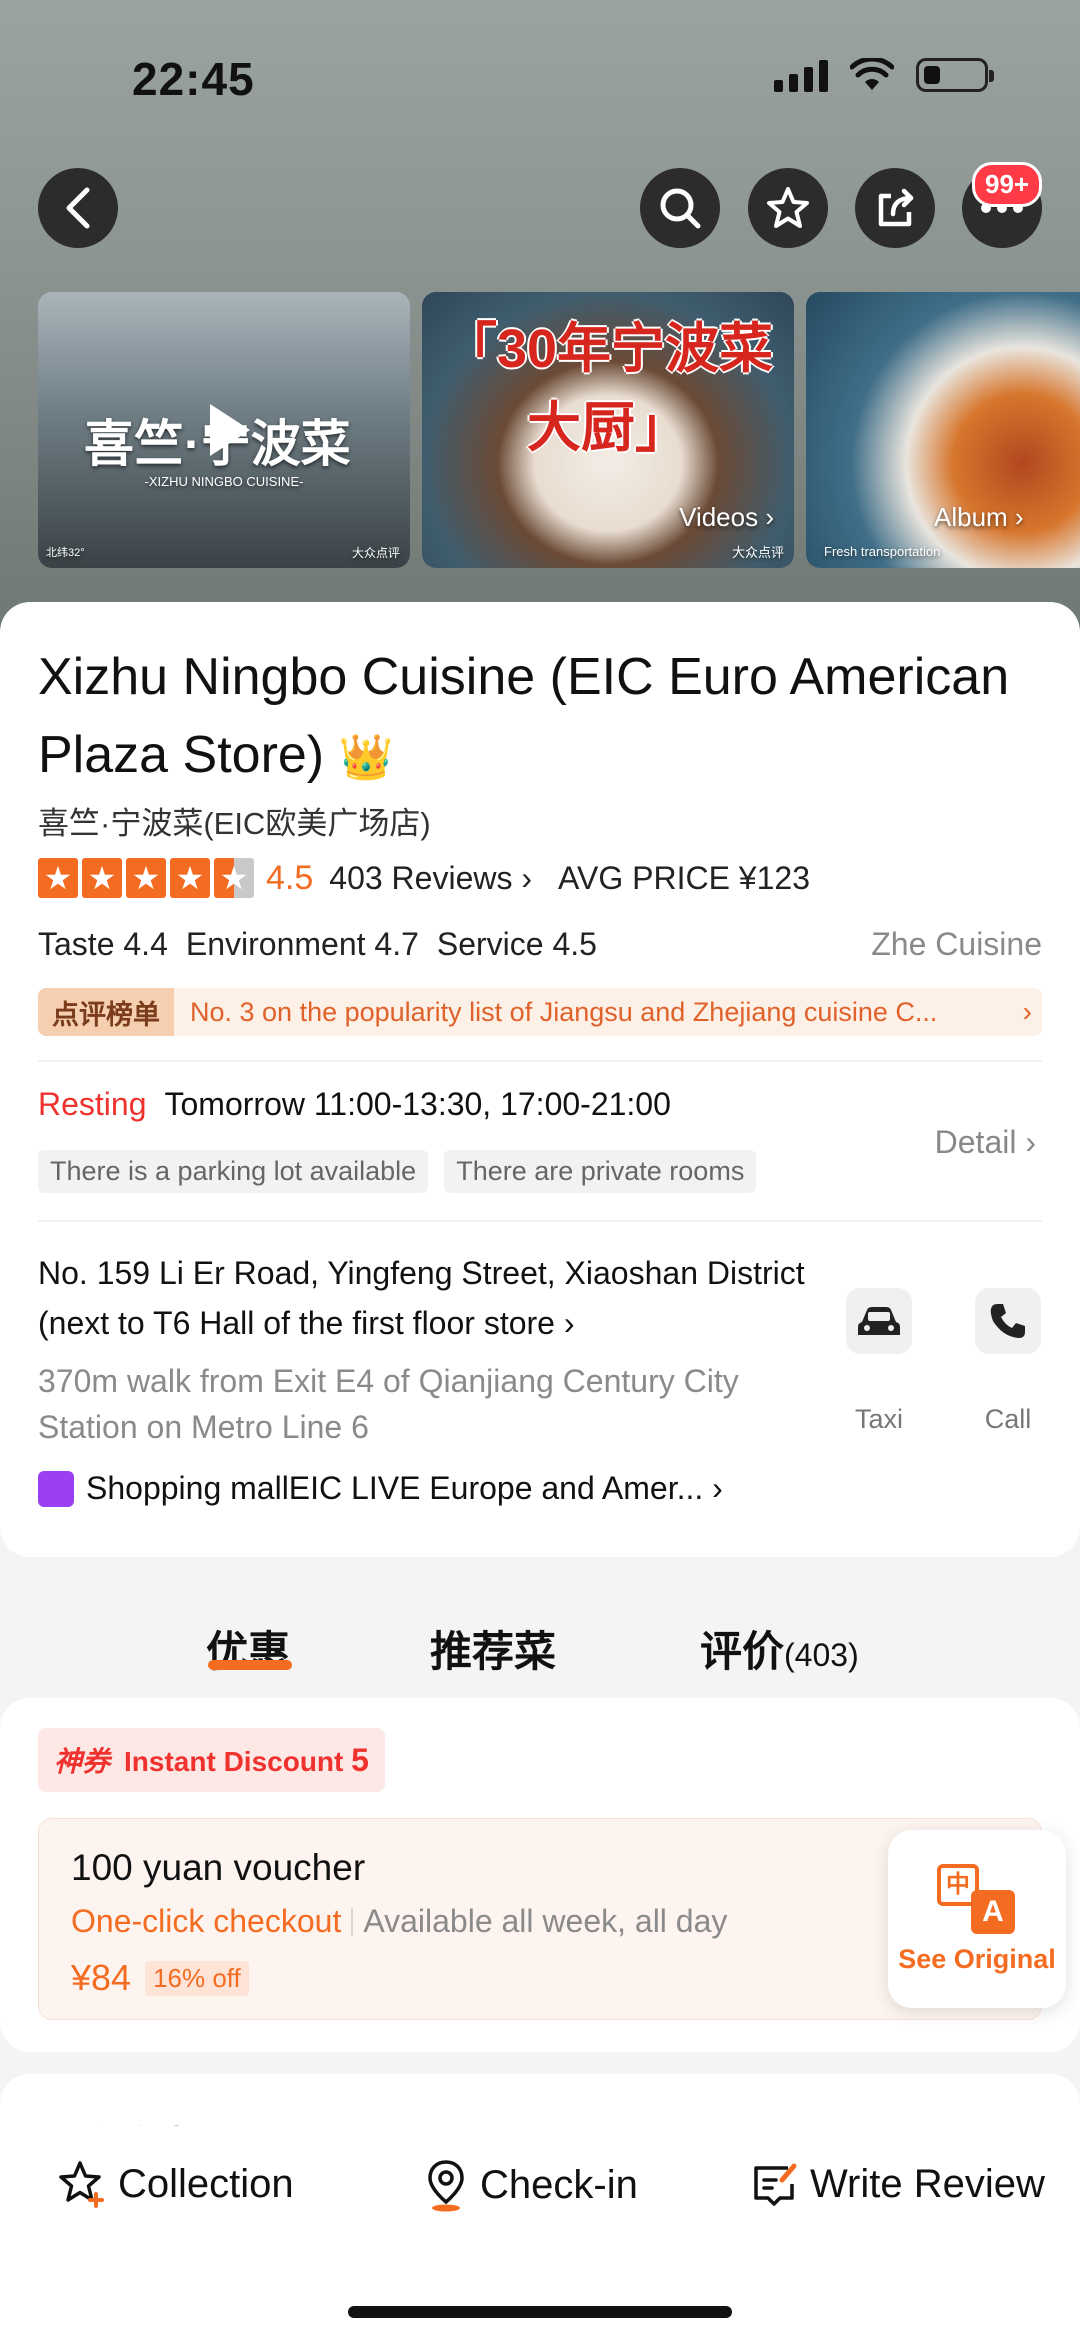 This screenshot has height=2341, width=1080. I want to click on avg-price: AVG PRICE ¥123, so click(684, 877).